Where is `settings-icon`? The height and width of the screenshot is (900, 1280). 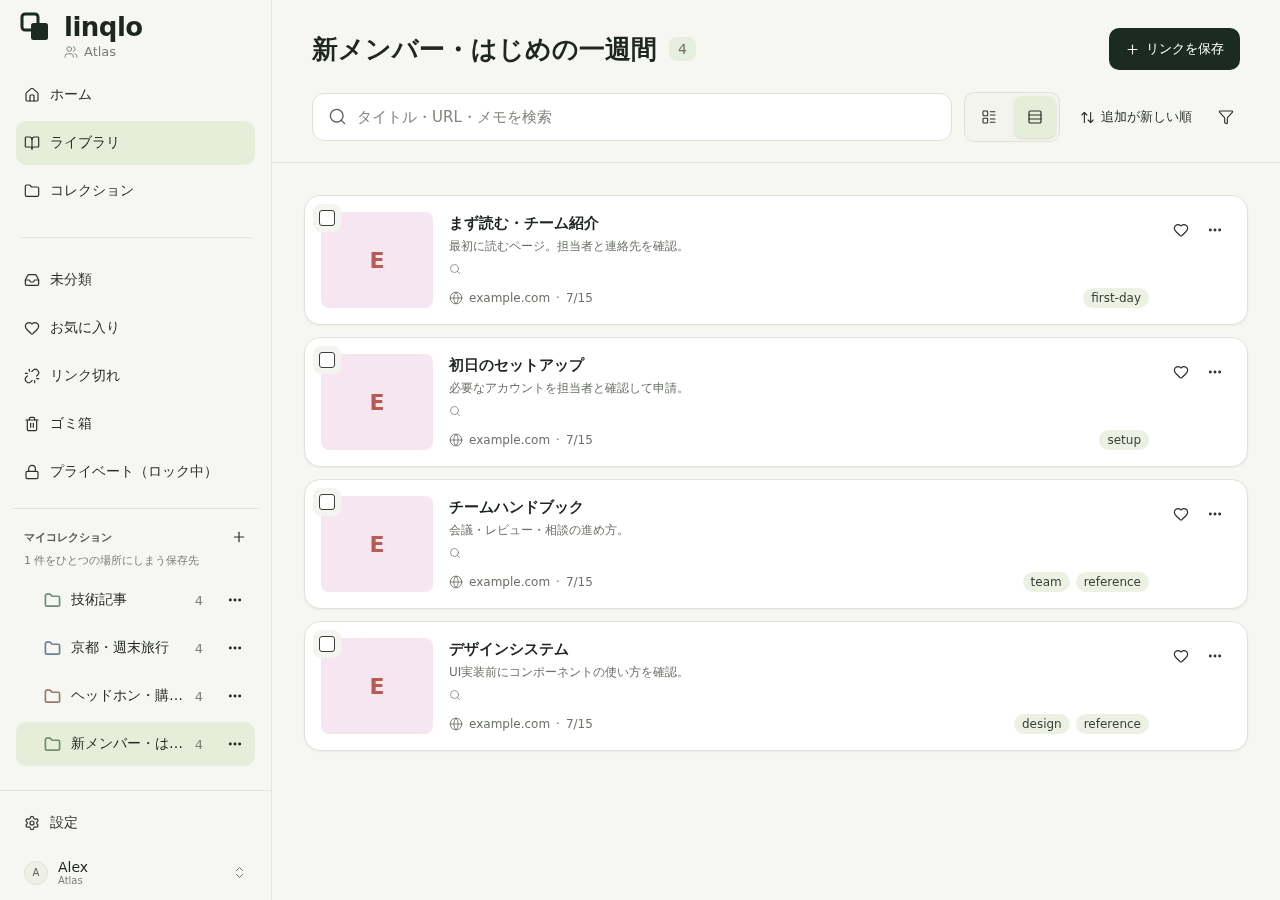
settings-icon is located at coordinates (32, 823).